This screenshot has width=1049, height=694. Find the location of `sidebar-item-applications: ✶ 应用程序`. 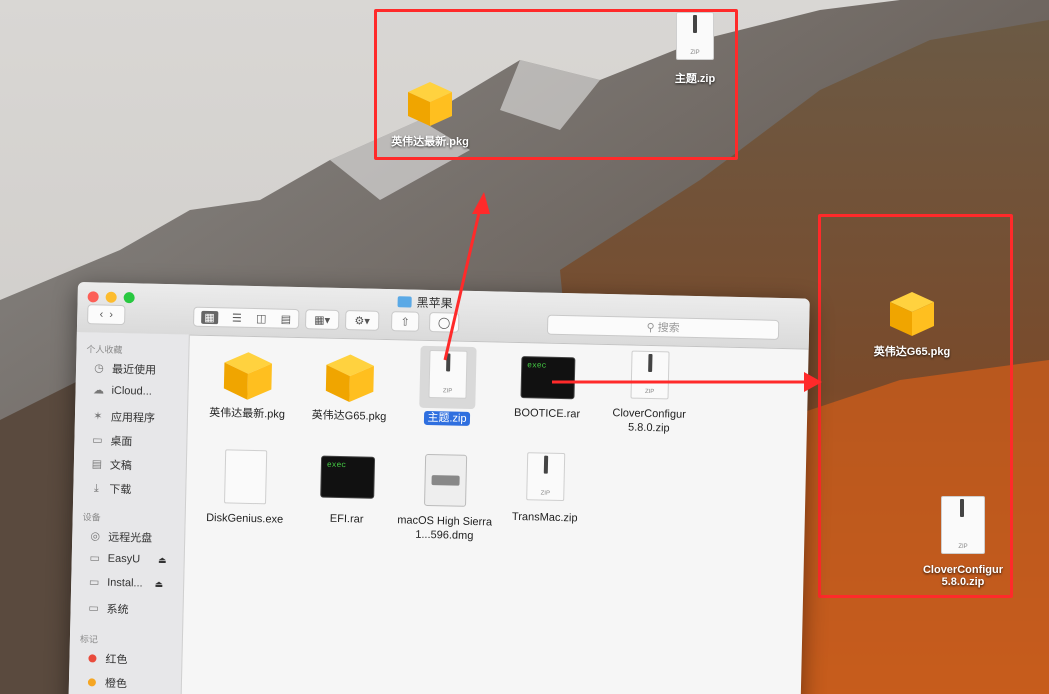

sidebar-item-applications: ✶ 应用程序 is located at coordinates (123, 416).